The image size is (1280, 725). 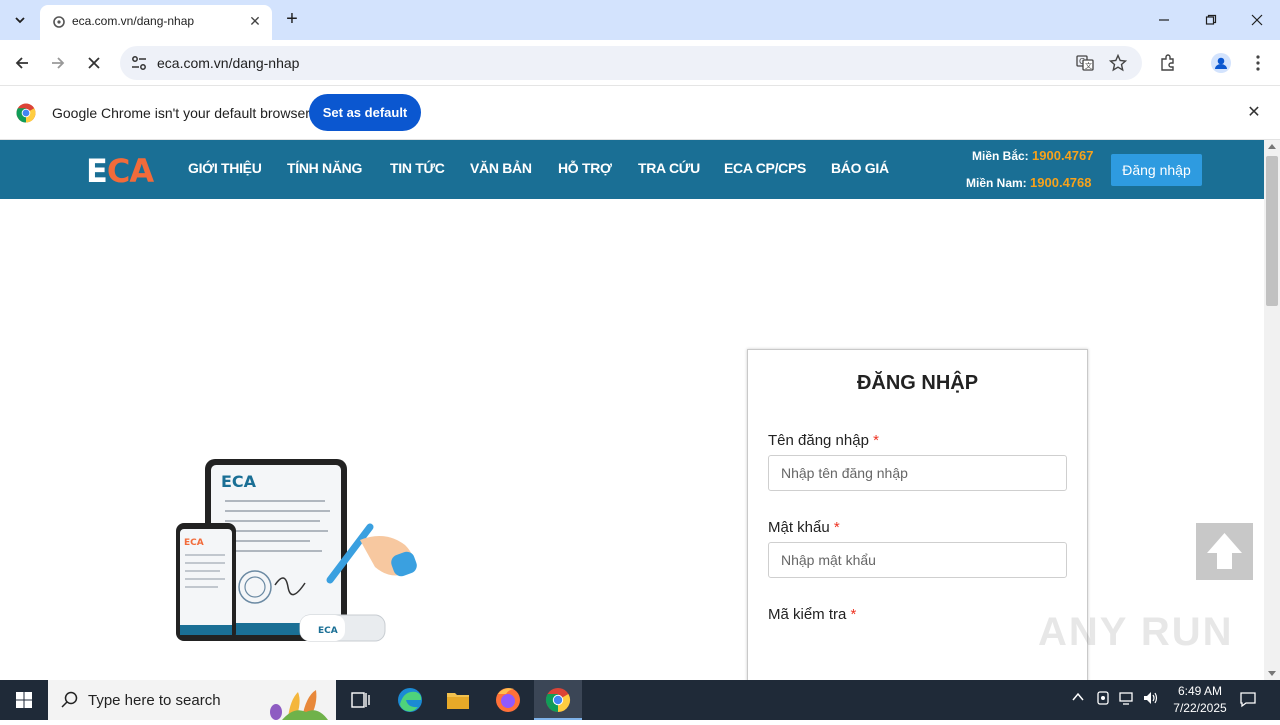 What do you see at coordinates (324, 168) in the screenshot?
I see `nav-tinh-nang: TÍNH NĂNG` at bounding box center [324, 168].